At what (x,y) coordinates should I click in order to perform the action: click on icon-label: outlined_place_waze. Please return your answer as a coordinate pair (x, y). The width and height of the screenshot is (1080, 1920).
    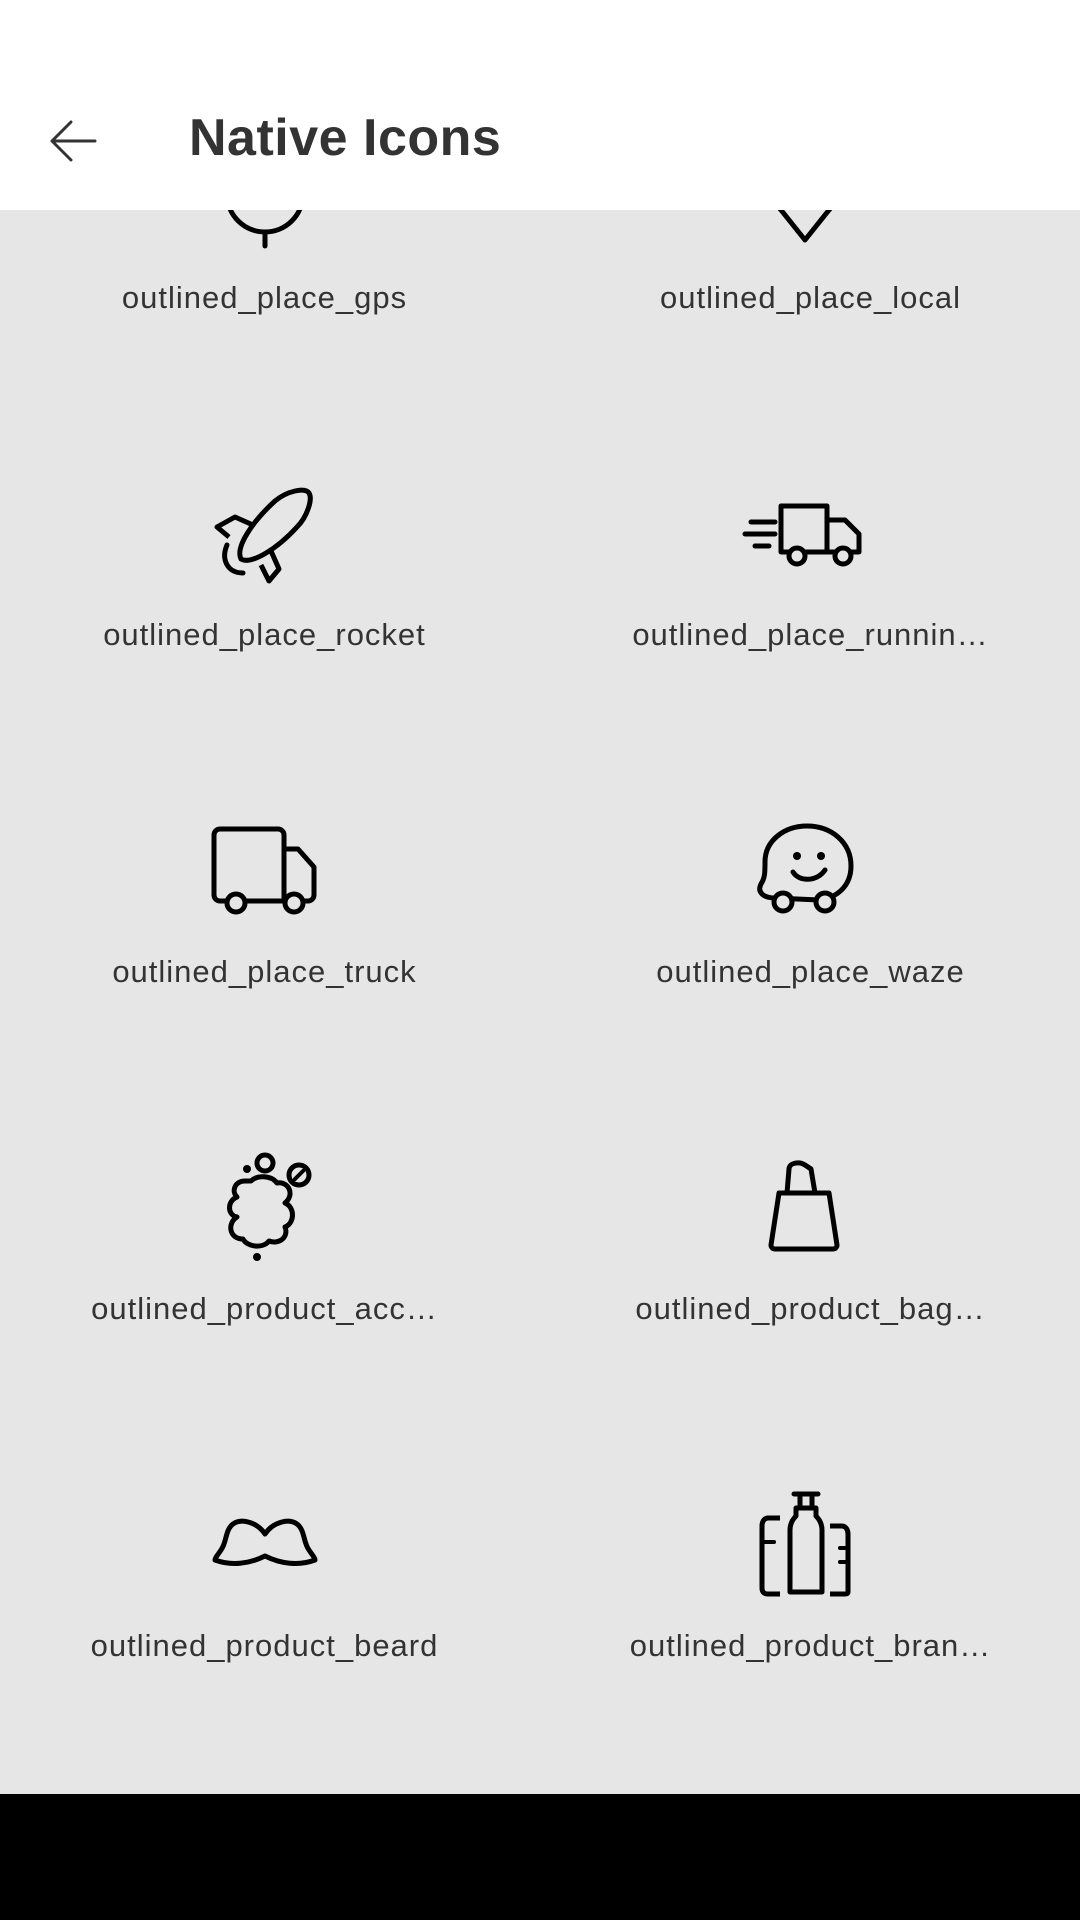
    Looking at the image, I should click on (810, 971).